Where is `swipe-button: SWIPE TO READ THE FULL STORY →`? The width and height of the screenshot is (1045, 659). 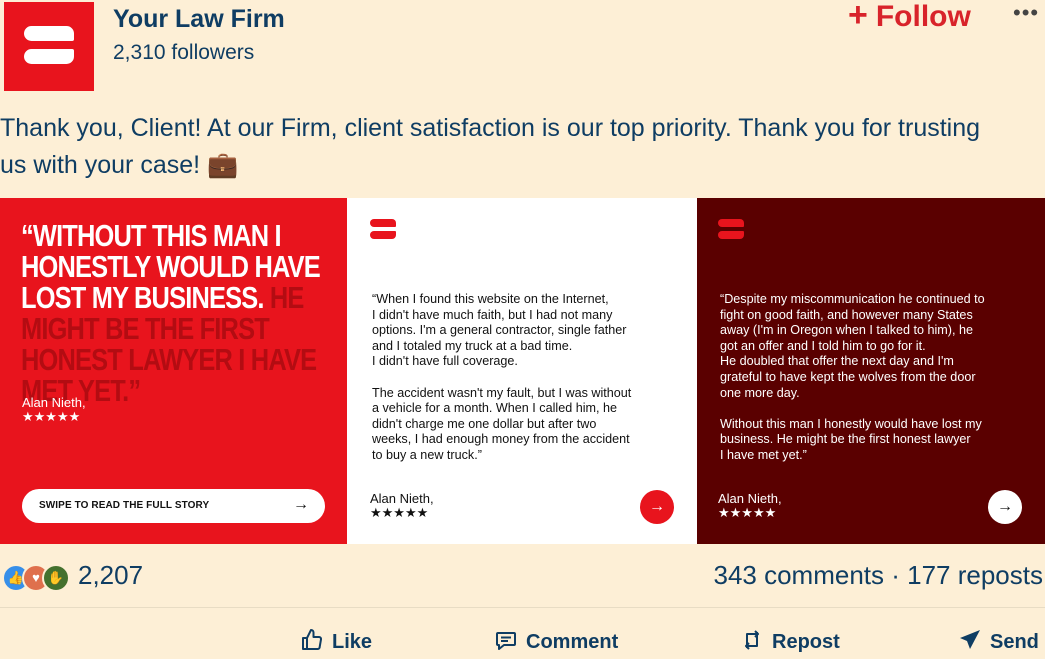 swipe-button: SWIPE TO READ THE FULL STORY → is located at coordinates (173, 506).